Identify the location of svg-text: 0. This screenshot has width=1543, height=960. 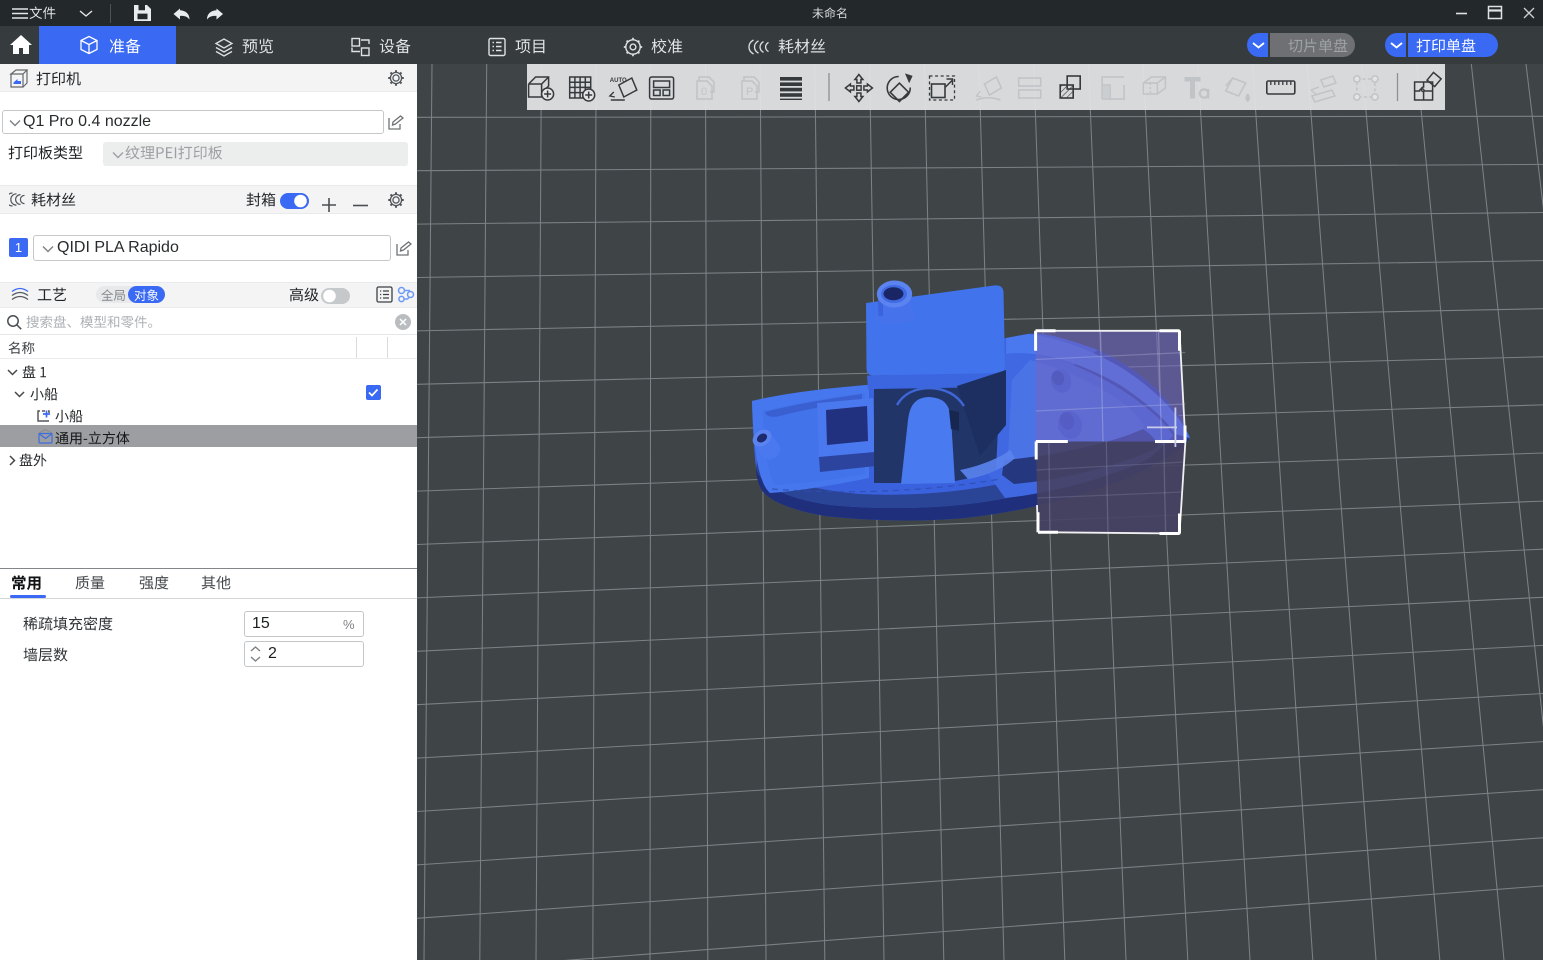
(704, 92).